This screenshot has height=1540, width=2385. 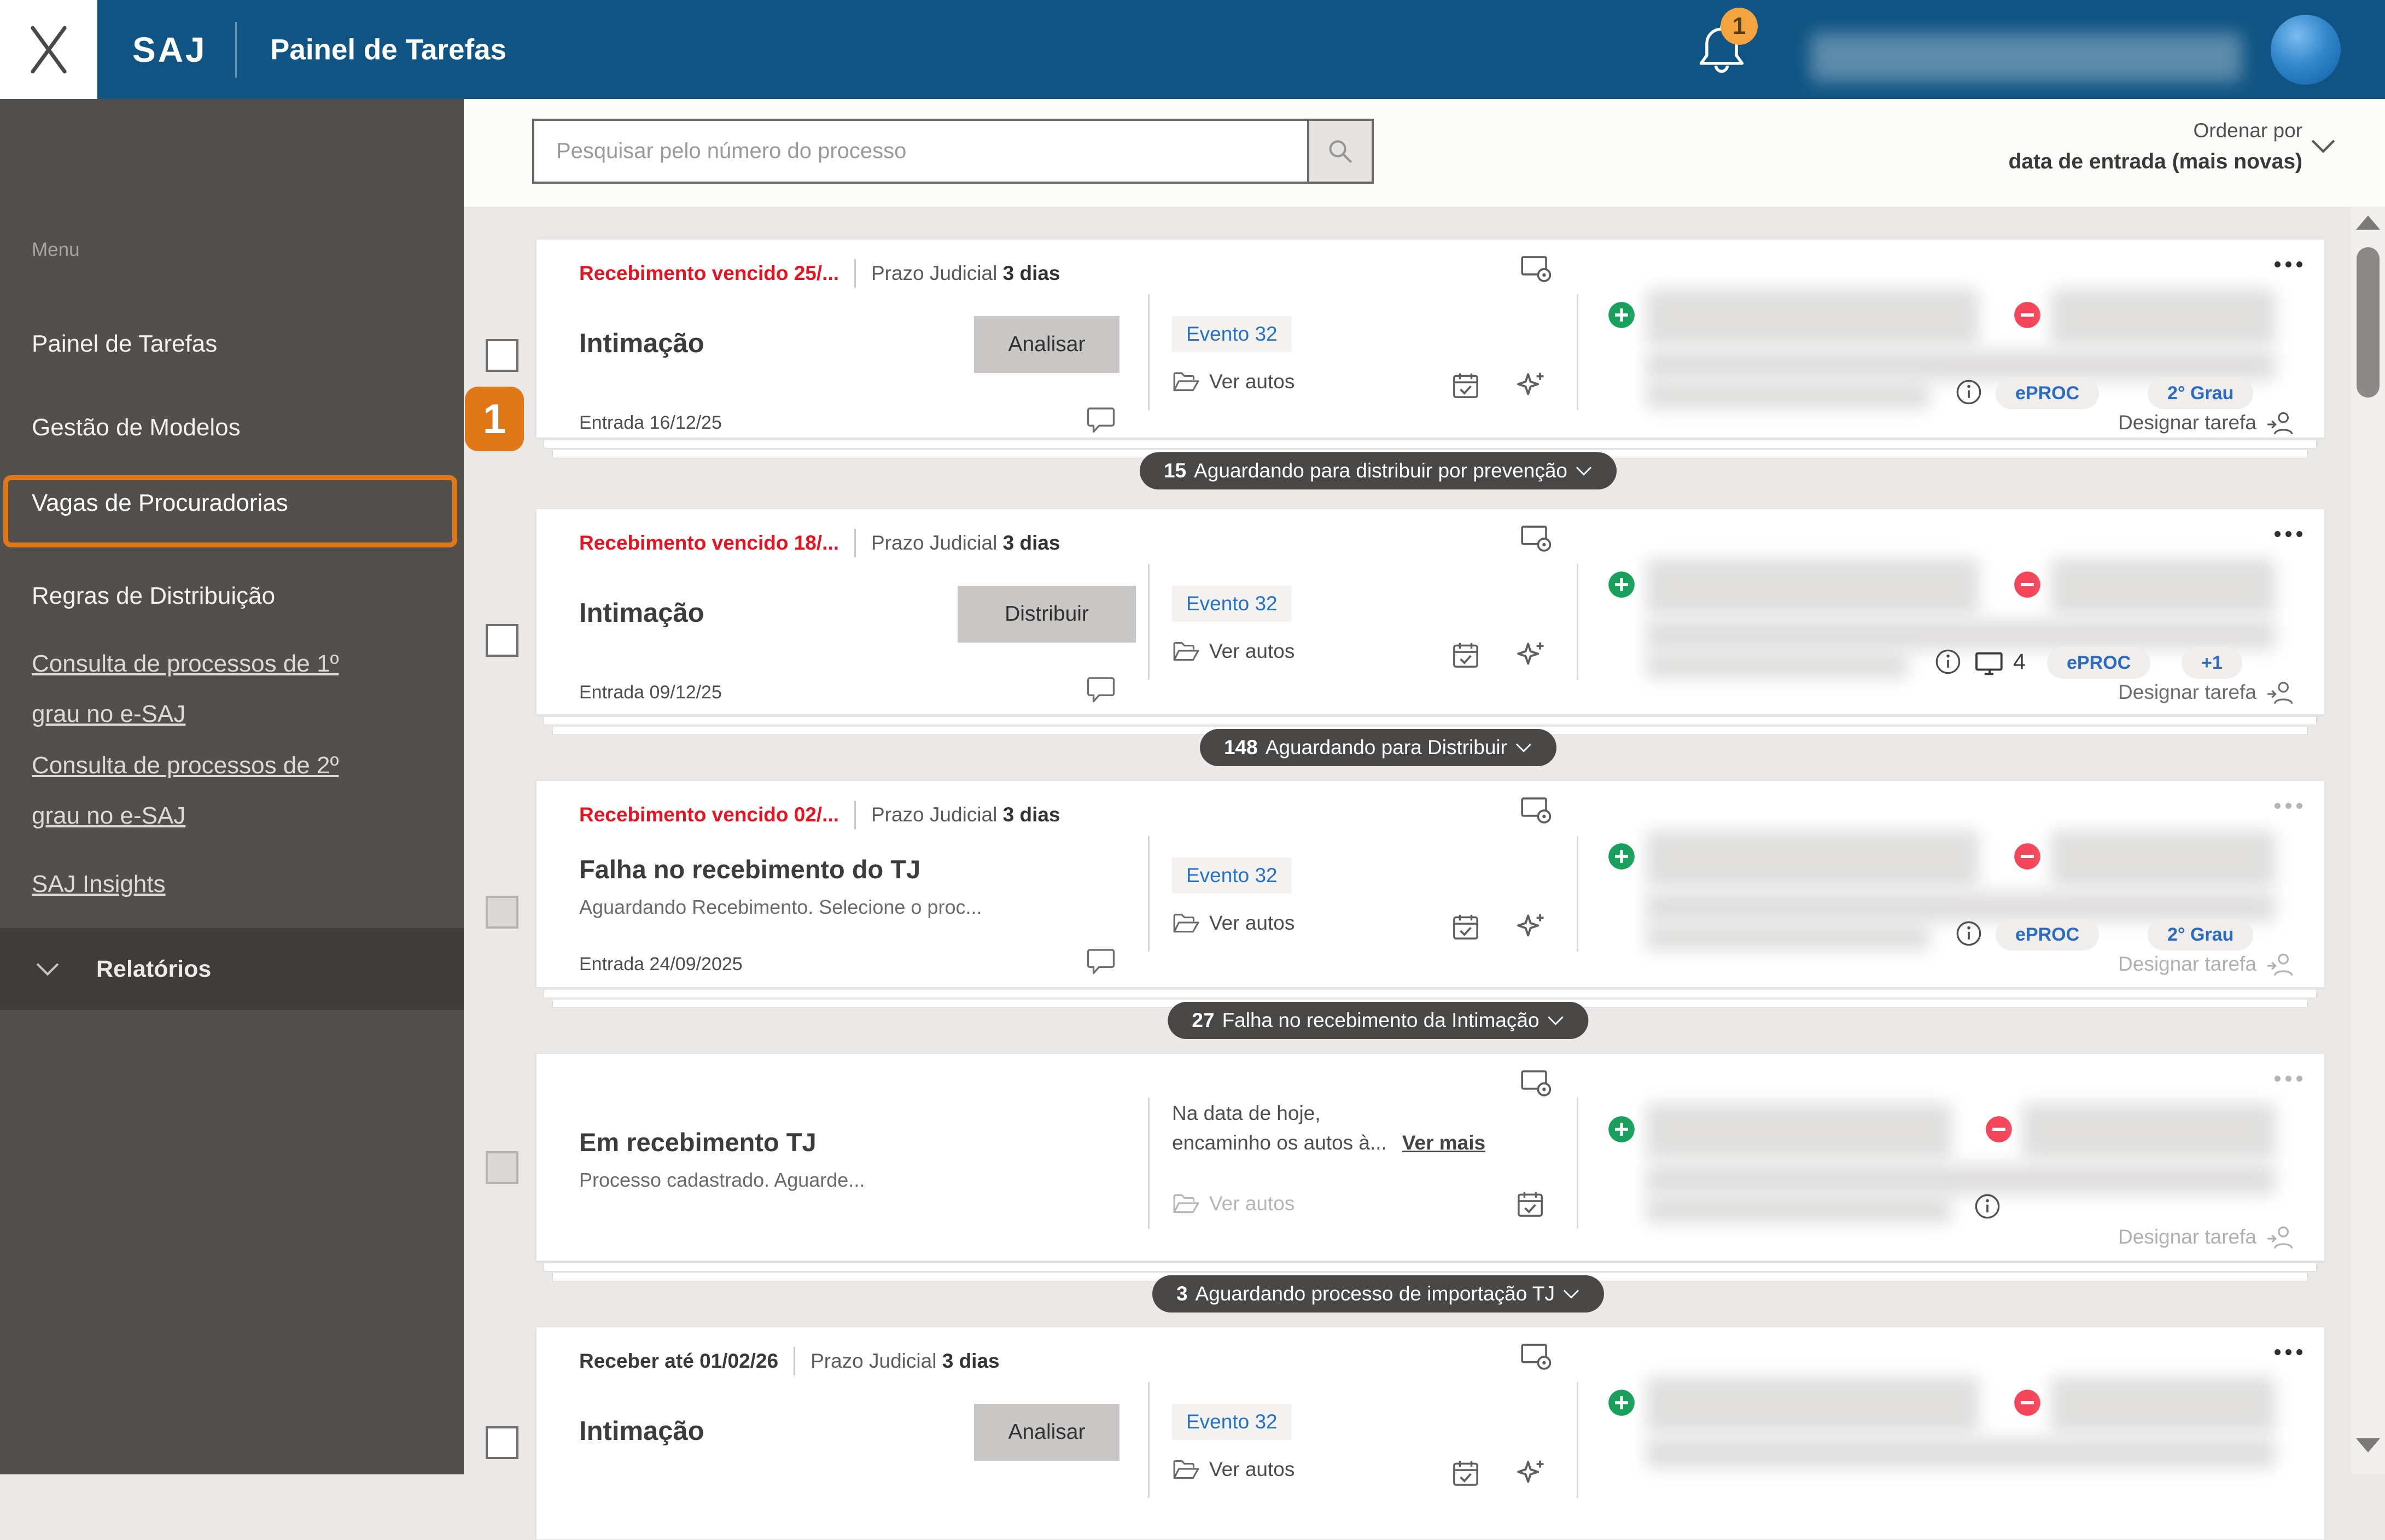 I want to click on scrollbar-thumb, so click(x=2368, y=322).